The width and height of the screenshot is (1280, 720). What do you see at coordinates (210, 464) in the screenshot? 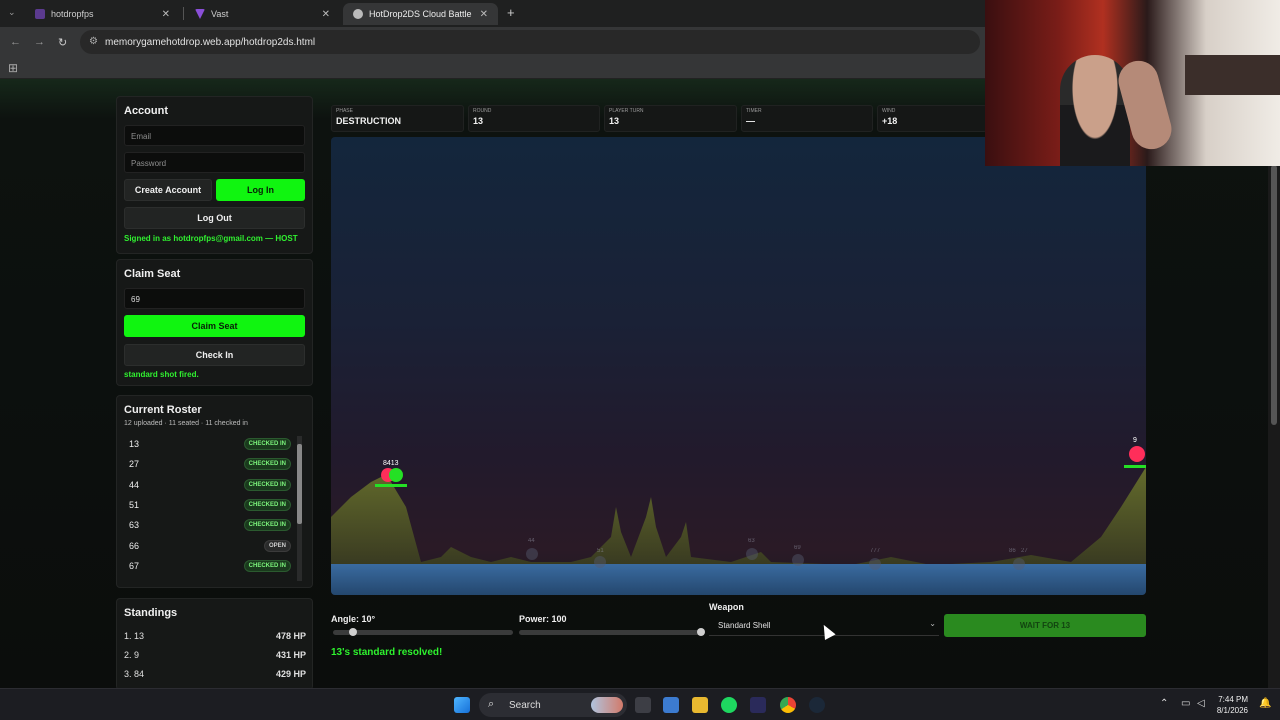
I see `roster-row: 27 CHECKED IN` at bounding box center [210, 464].